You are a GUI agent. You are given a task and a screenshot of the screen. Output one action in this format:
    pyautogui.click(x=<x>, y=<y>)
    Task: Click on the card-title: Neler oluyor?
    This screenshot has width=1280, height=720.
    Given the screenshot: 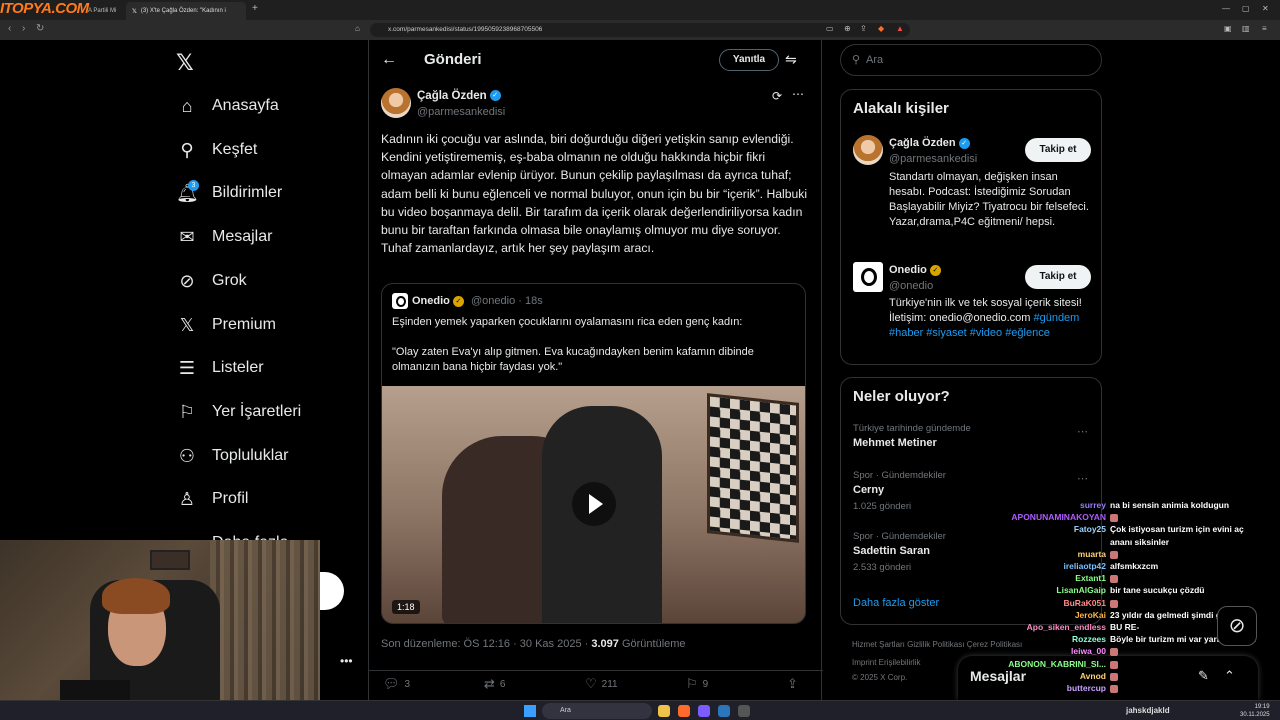 What is the action you would take?
    pyautogui.click(x=901, y=396)
    